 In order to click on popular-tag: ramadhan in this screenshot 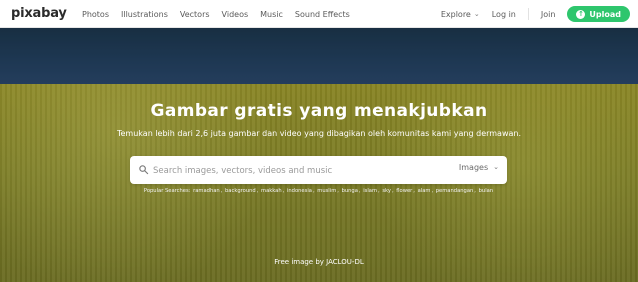, I will do `click(206, 191)`.